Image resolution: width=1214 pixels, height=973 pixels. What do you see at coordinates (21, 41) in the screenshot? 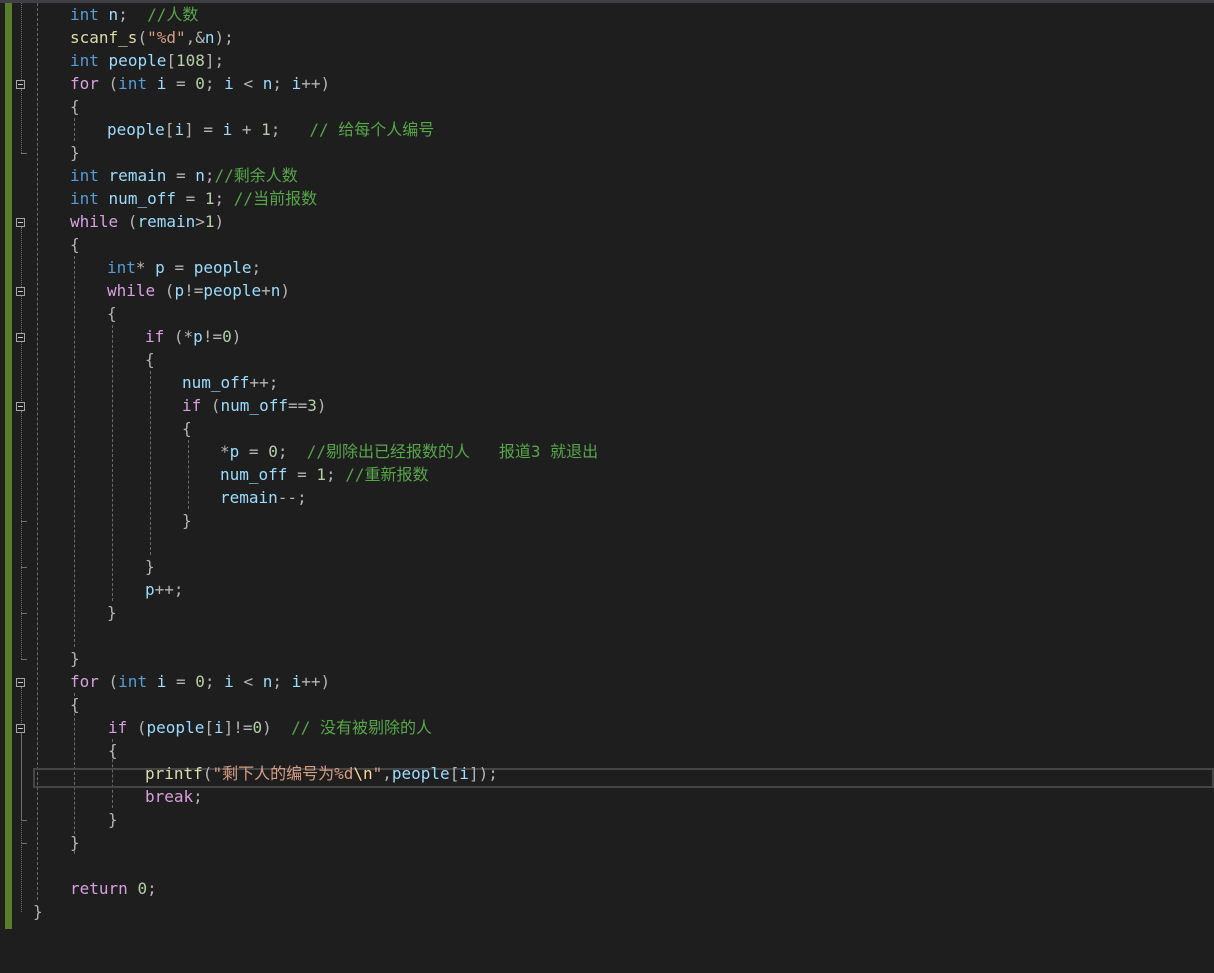
I see `function-fold-line` at bounding box center [21, 41].